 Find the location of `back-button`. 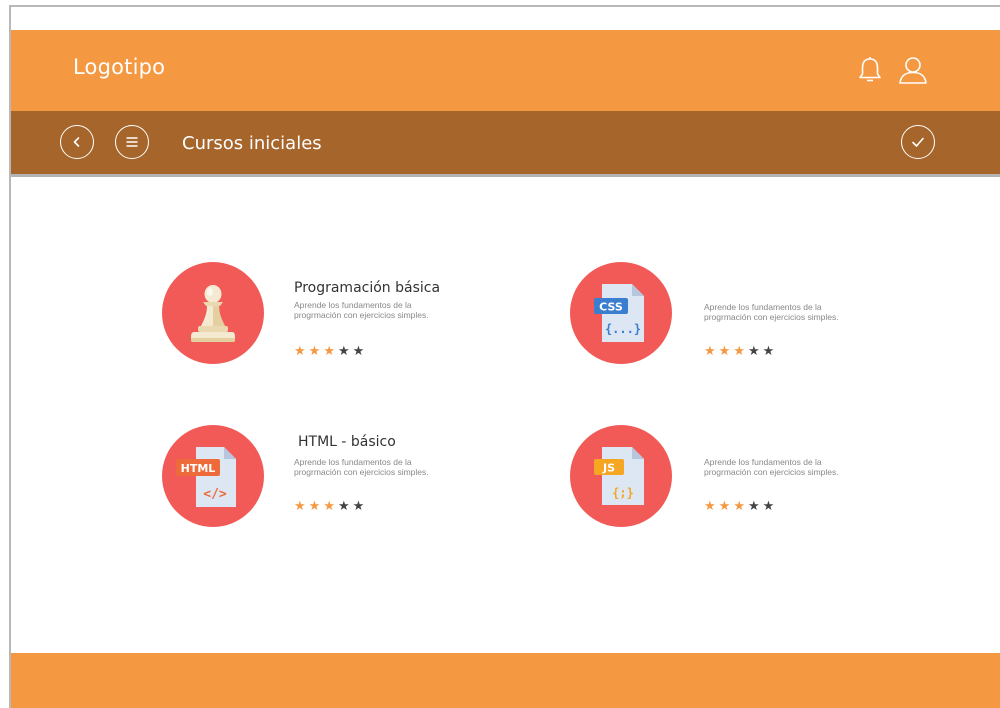

back-button is located at coordinates (77, 142).